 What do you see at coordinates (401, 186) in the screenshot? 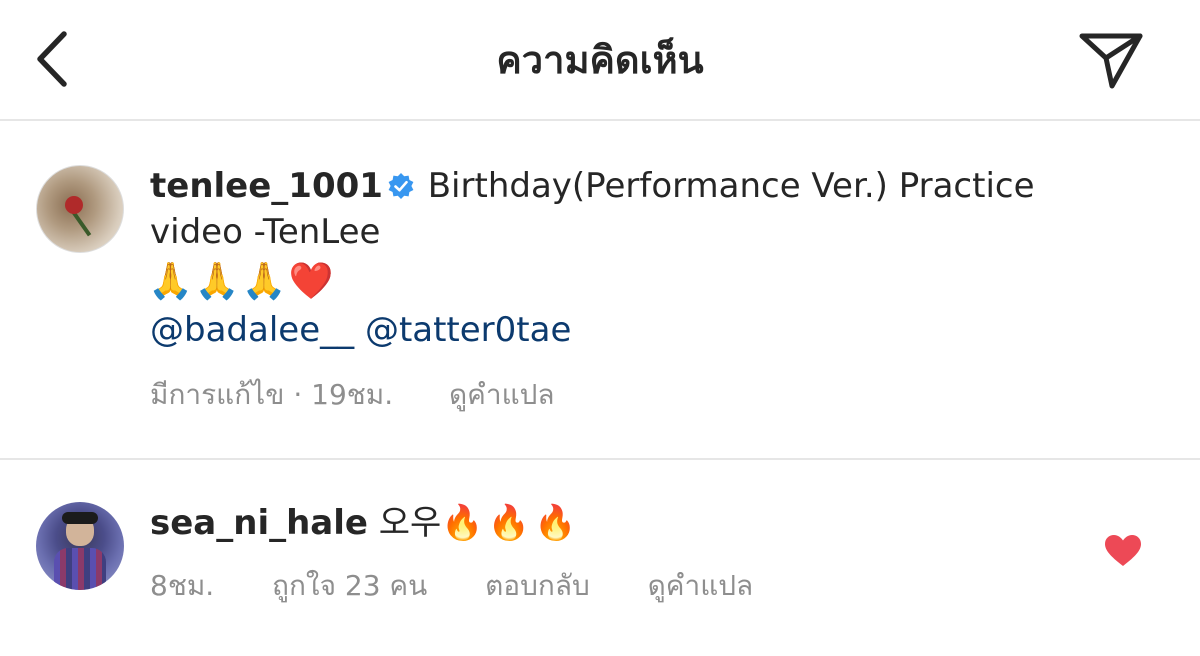
I see `verified-badge-icon` at bounding box center [401, 186].